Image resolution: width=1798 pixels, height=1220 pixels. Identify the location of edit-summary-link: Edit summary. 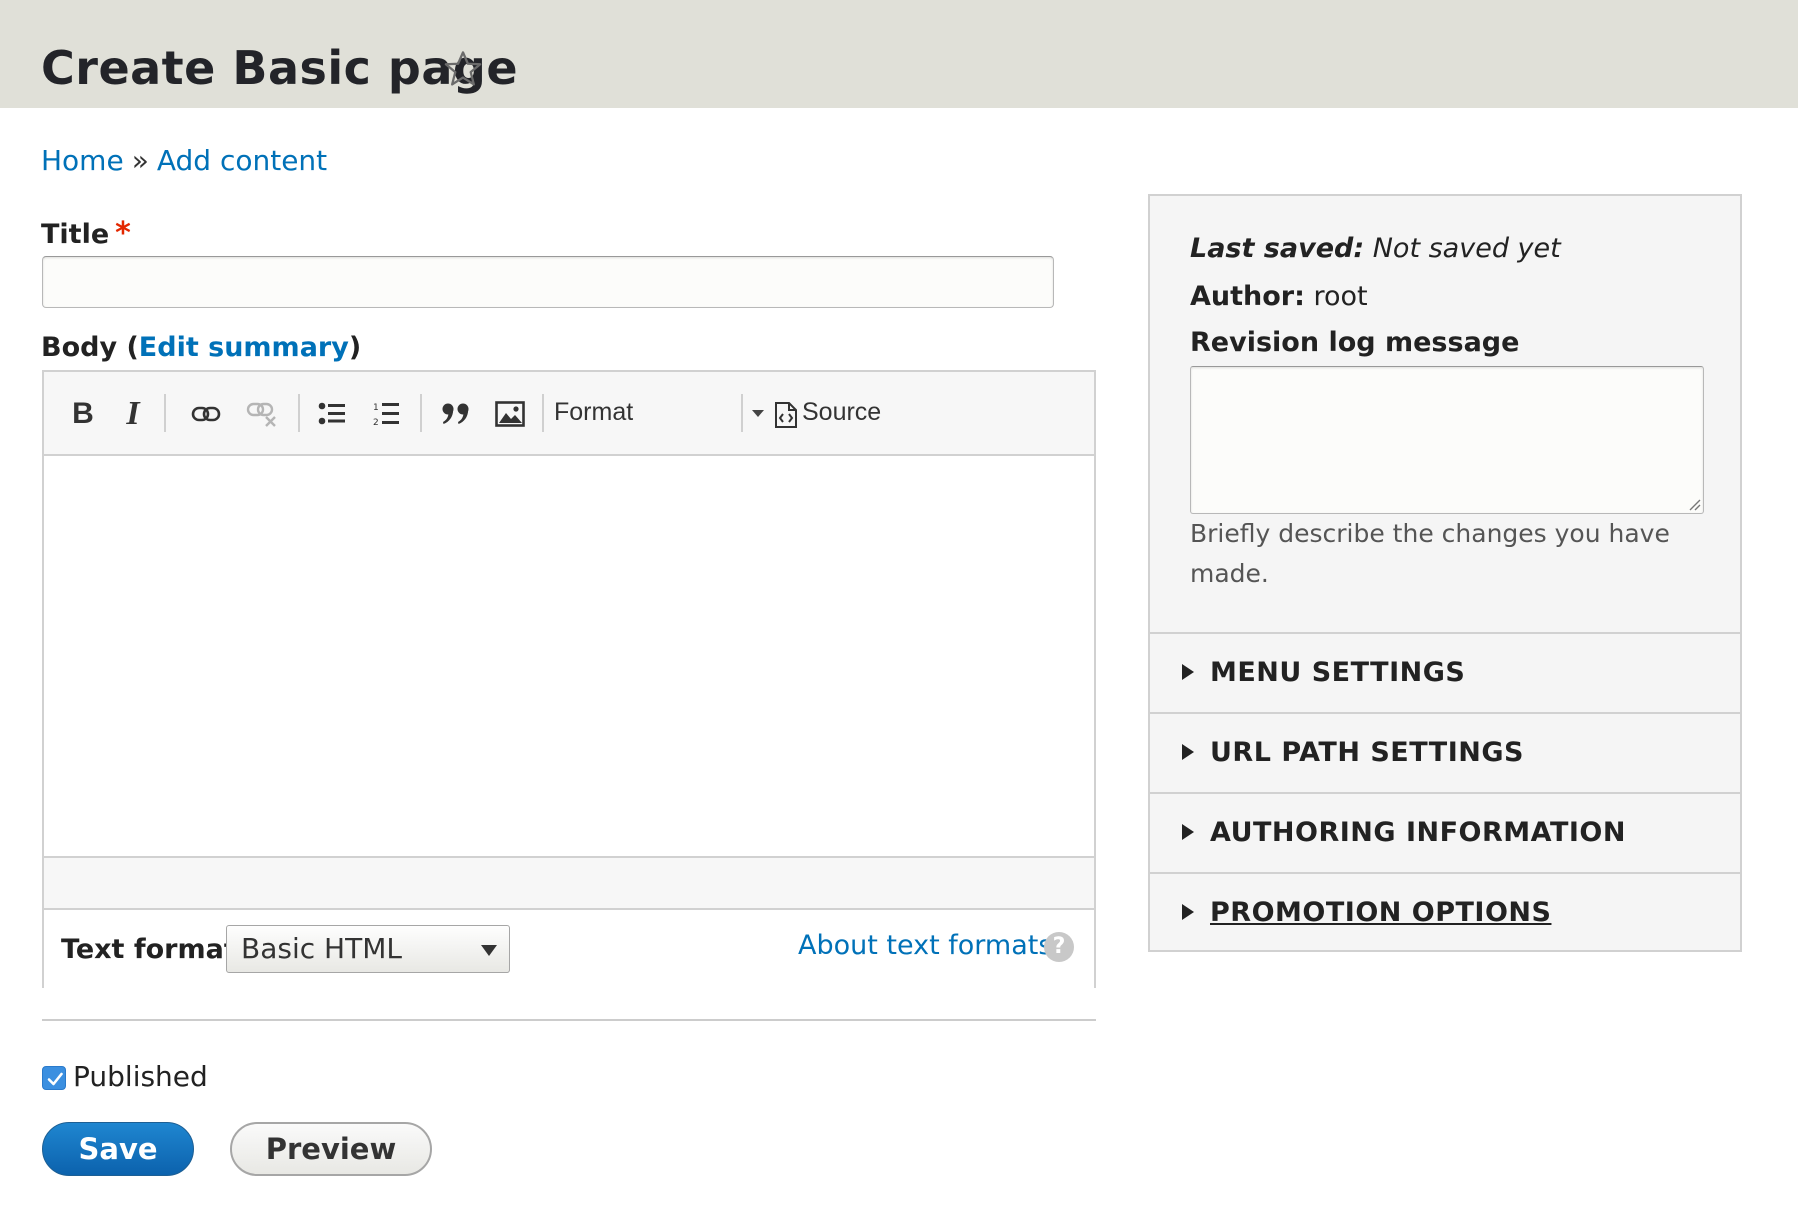
(244, 347).